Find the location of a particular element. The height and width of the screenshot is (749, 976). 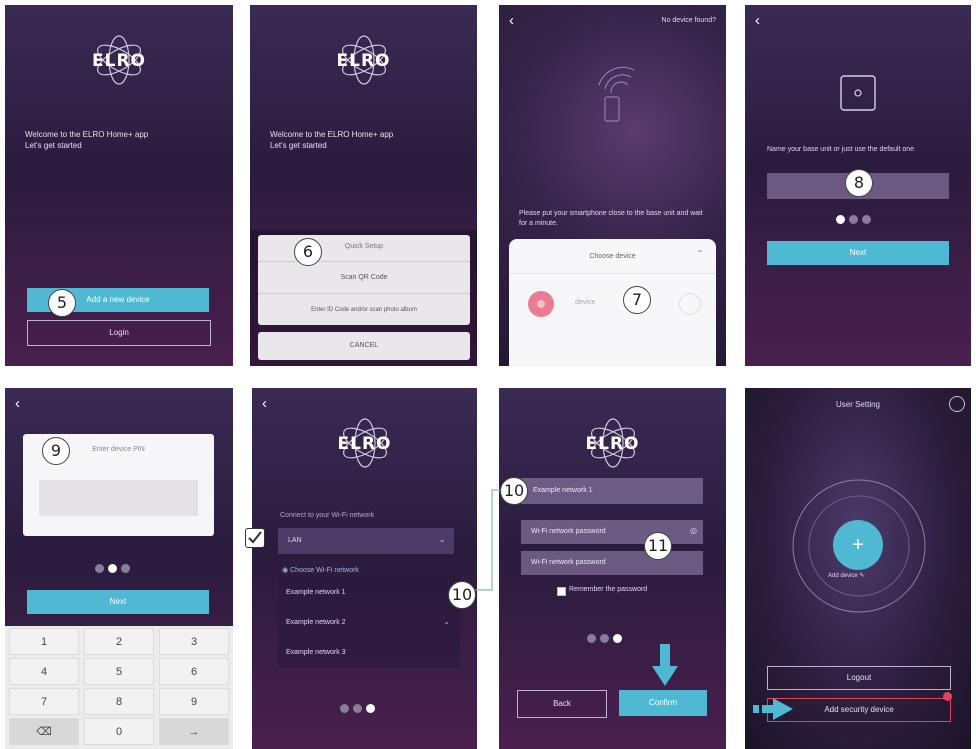

lan-option: LAN ⌄ is located at coordinates (366, 541).